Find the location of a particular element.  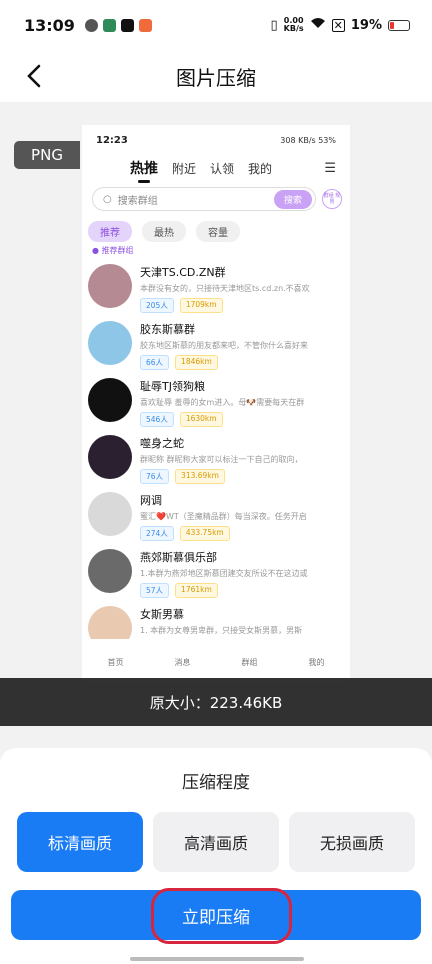

preview-tabs: 热推 附近 认领 我的 ☰ is located at coordinates (216, 169).